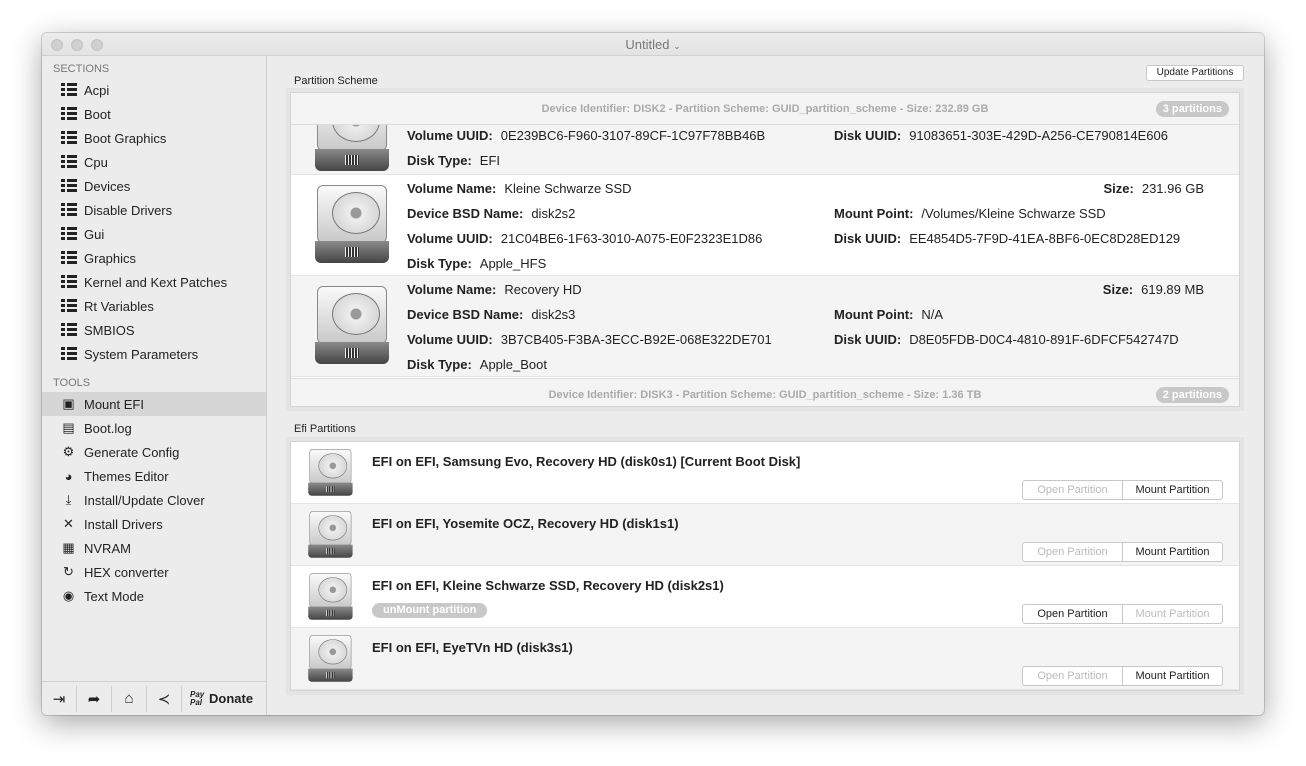 Image resolution: width=1306 pixels, height=766 pixels. Describe the element at coordinates (109, 330) in the screenshot. I see `sidebar-item-label: SMBIOS` at that location.